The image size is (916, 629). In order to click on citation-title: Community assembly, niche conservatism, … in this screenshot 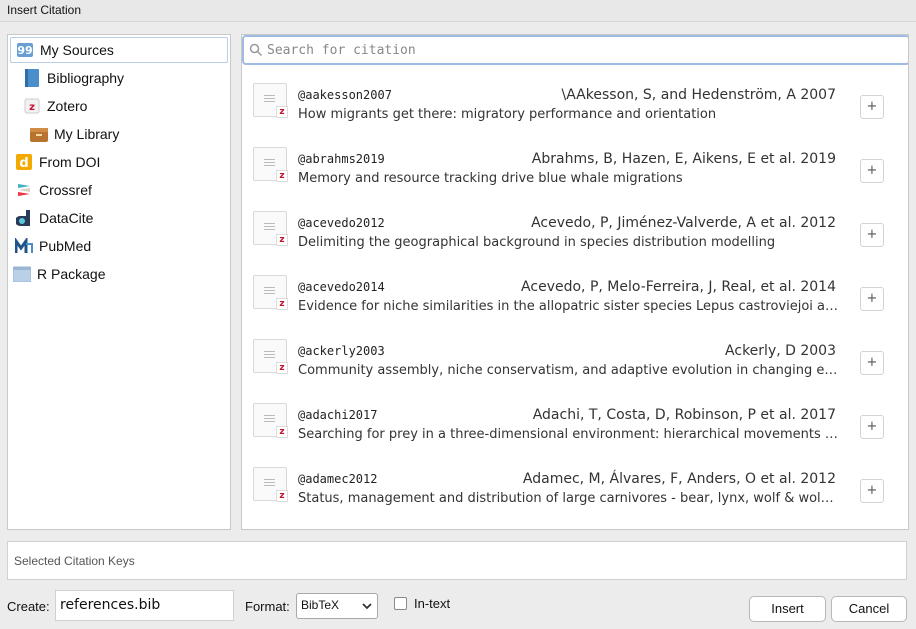, I will do `click(568, 370)`.